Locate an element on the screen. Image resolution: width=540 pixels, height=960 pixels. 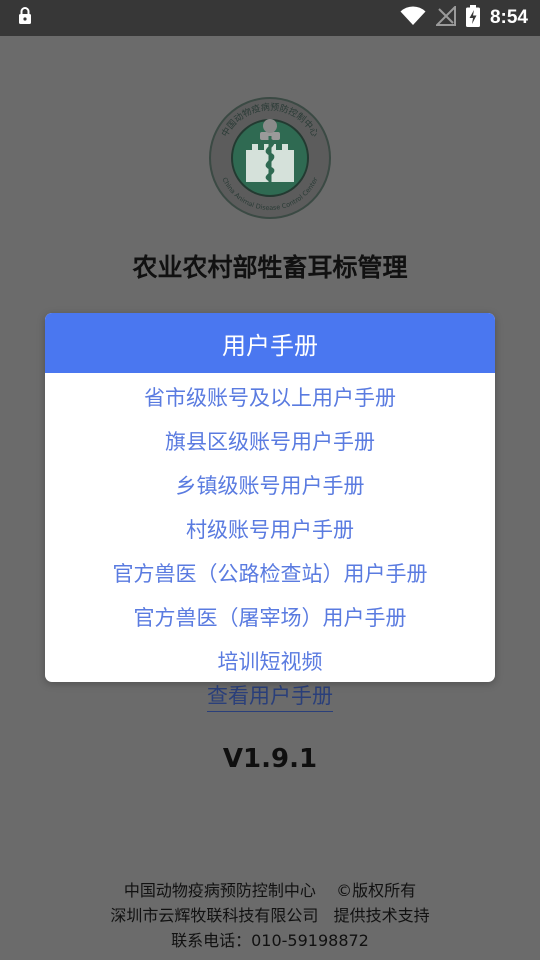
dialog-item-provincial-manual: 省市级账号及以上用户手册 is located at coordinates (270, 397).